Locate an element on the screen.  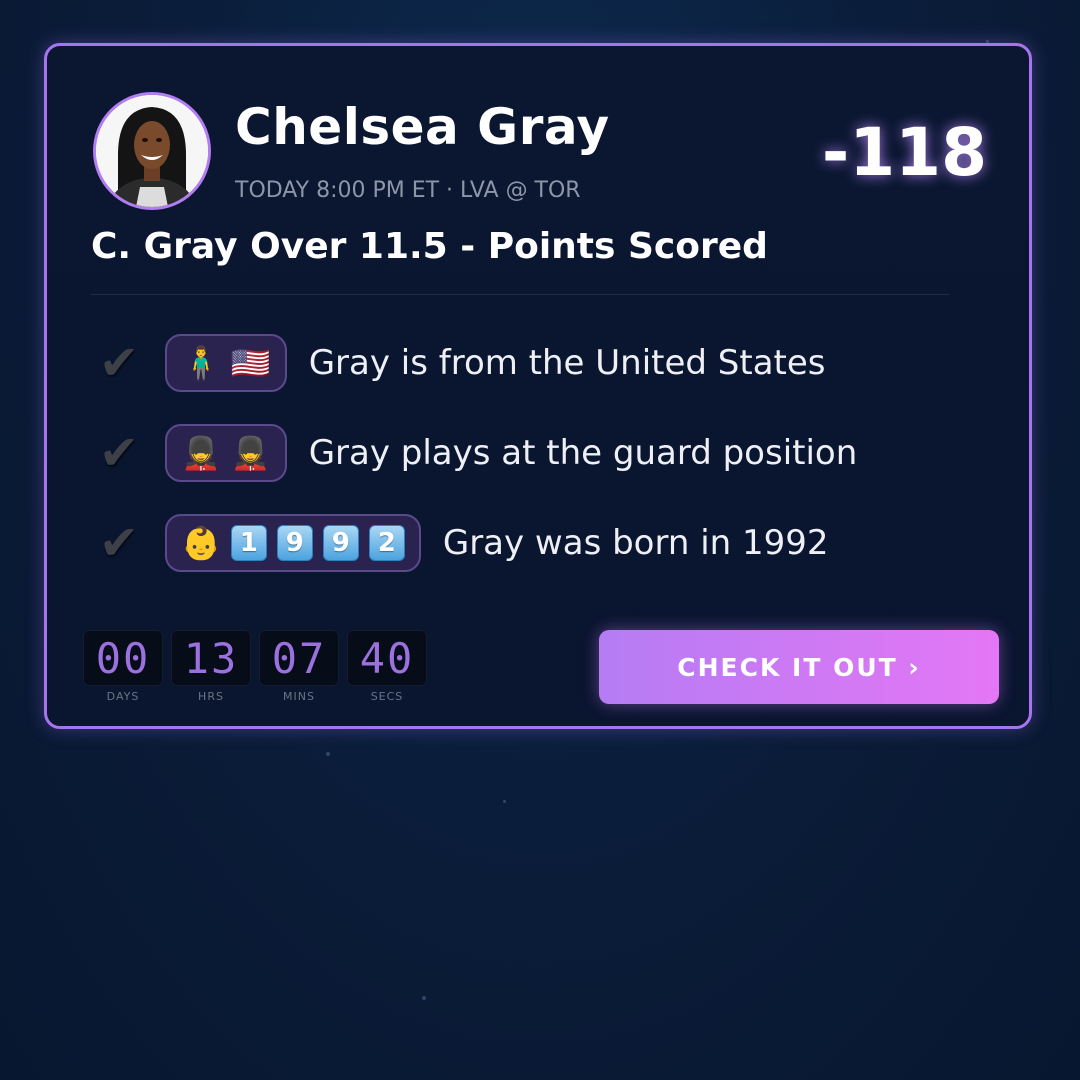
digit-1-keycap-icon: 1 is located at coordinates (248, 543).